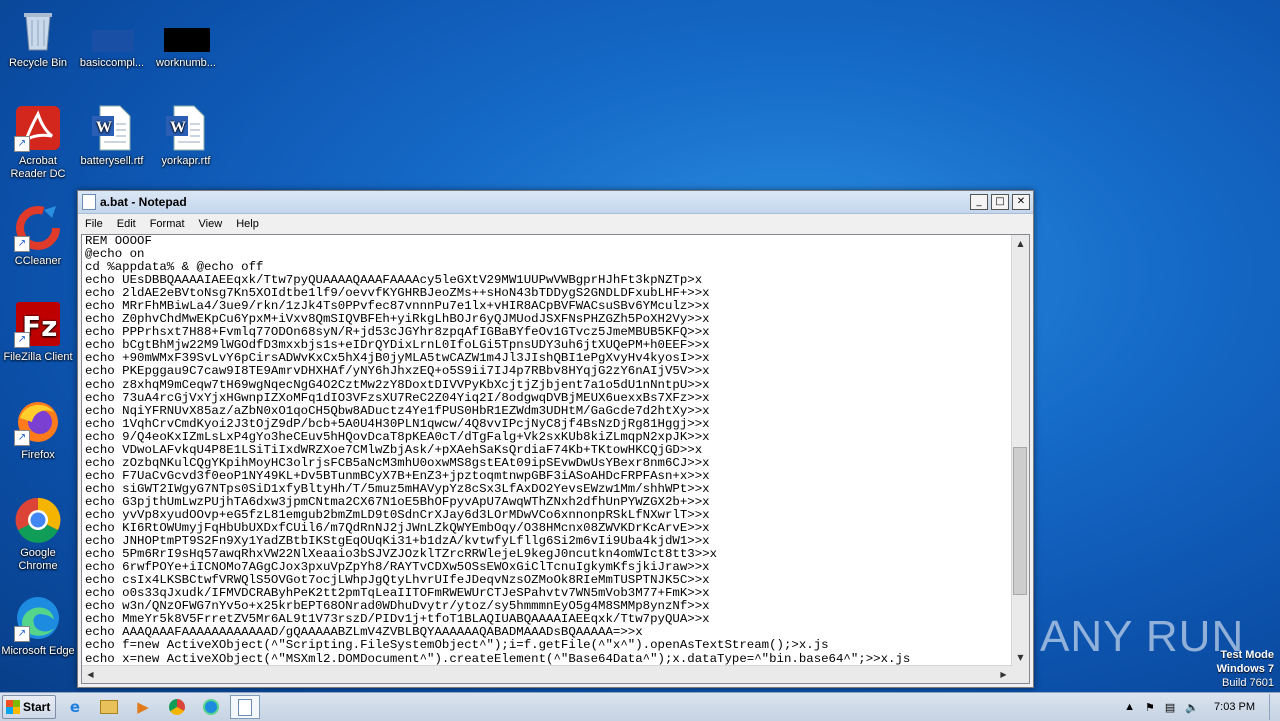 The height and width of the screenshot is (721, 1280). Describe the element at coordinates (1021, 202) in the screenshot. I see `close-button: ✕` at that location.